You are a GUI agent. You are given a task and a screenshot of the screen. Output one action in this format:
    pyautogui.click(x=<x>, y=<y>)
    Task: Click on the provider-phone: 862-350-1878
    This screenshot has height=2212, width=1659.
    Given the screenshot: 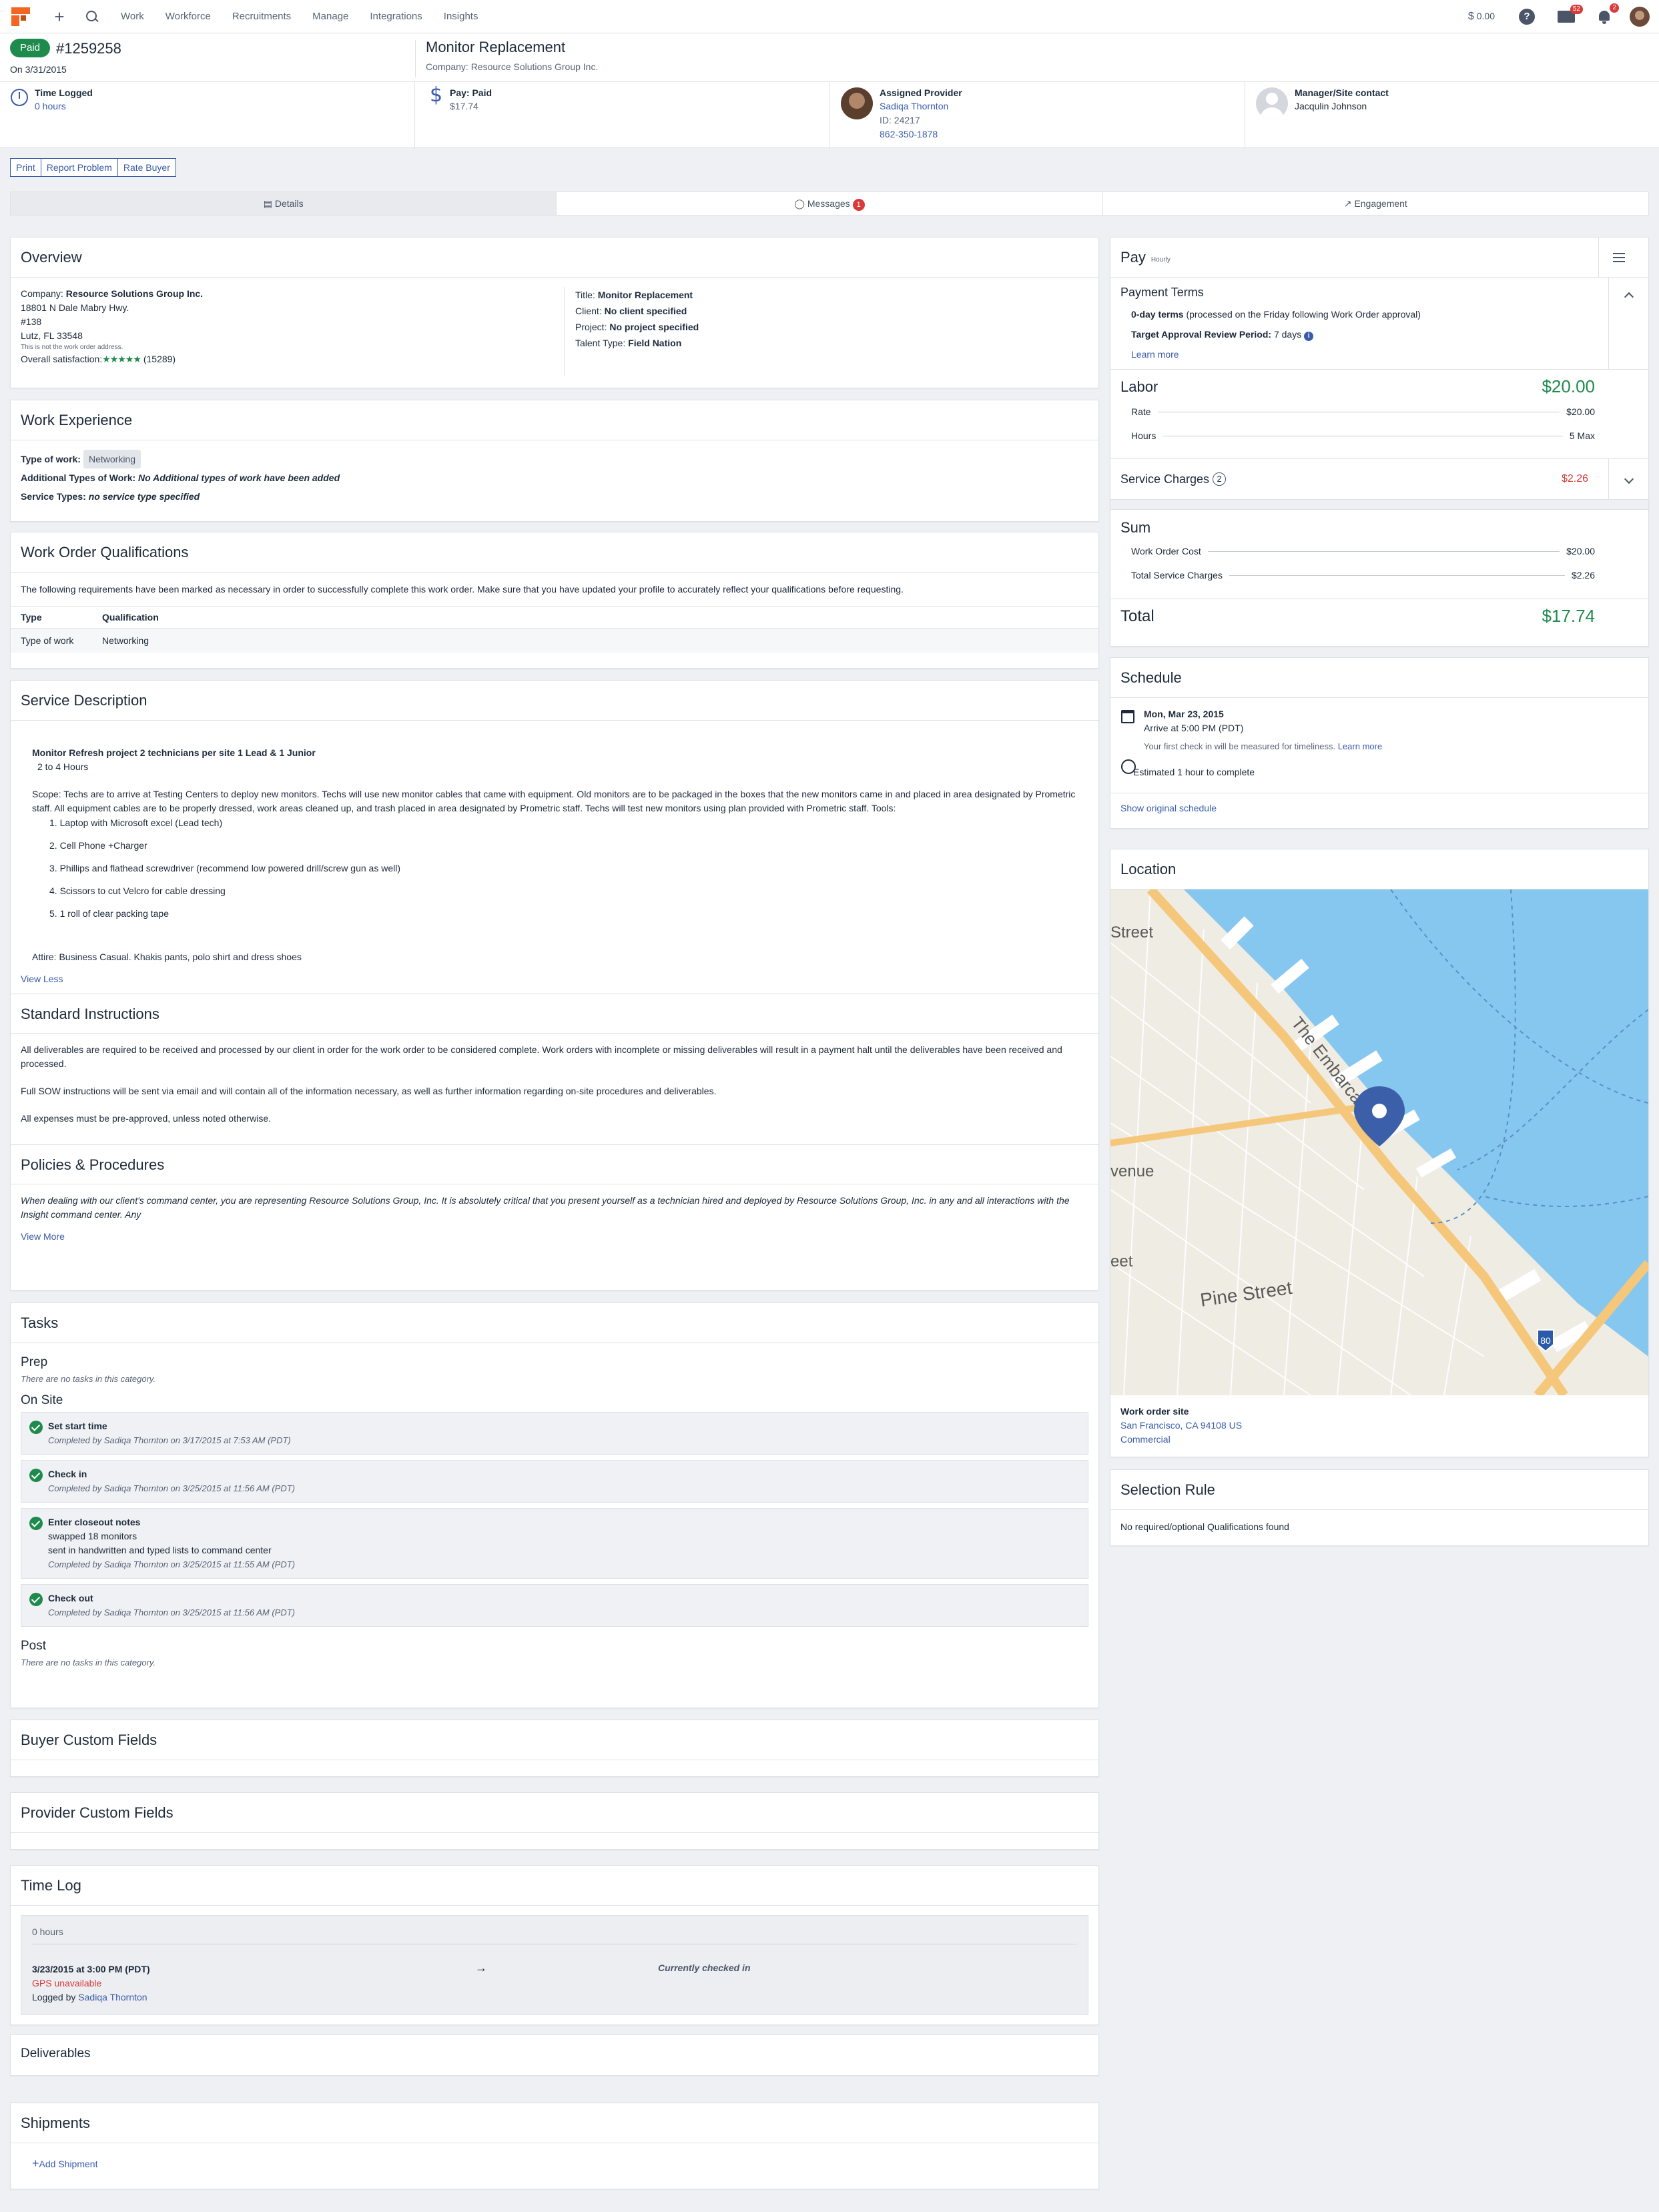 What is the action you would take?
    pyautogui.click(x=909, y=134)
    